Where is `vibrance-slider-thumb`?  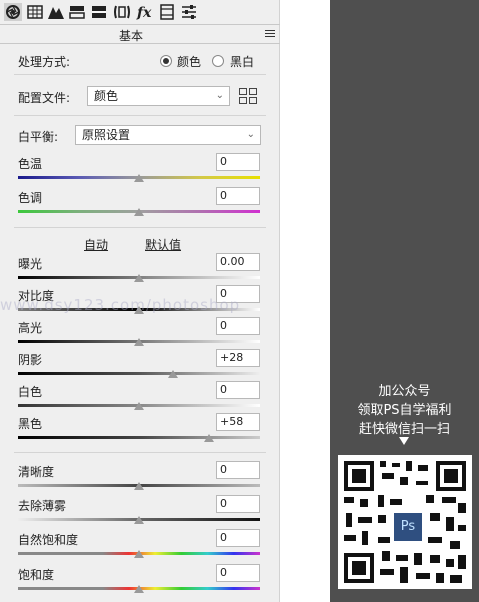 vibrance-slider-thumb is located at coordinates (139, 554).